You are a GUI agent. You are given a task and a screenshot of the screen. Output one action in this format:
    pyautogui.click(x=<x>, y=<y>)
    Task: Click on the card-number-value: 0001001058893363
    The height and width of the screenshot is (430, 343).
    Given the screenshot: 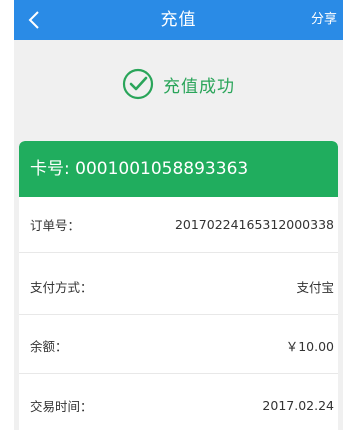 What is the action you would take?
    pyautogui.click(x=162, y=169)
    